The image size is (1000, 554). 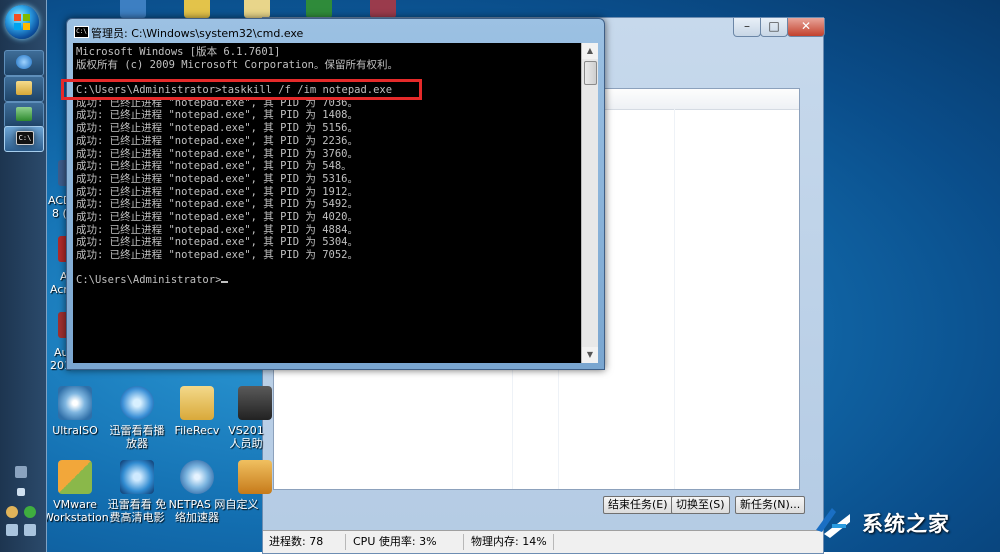 I want to click on explorer-icon, so click(x=24, y=88).